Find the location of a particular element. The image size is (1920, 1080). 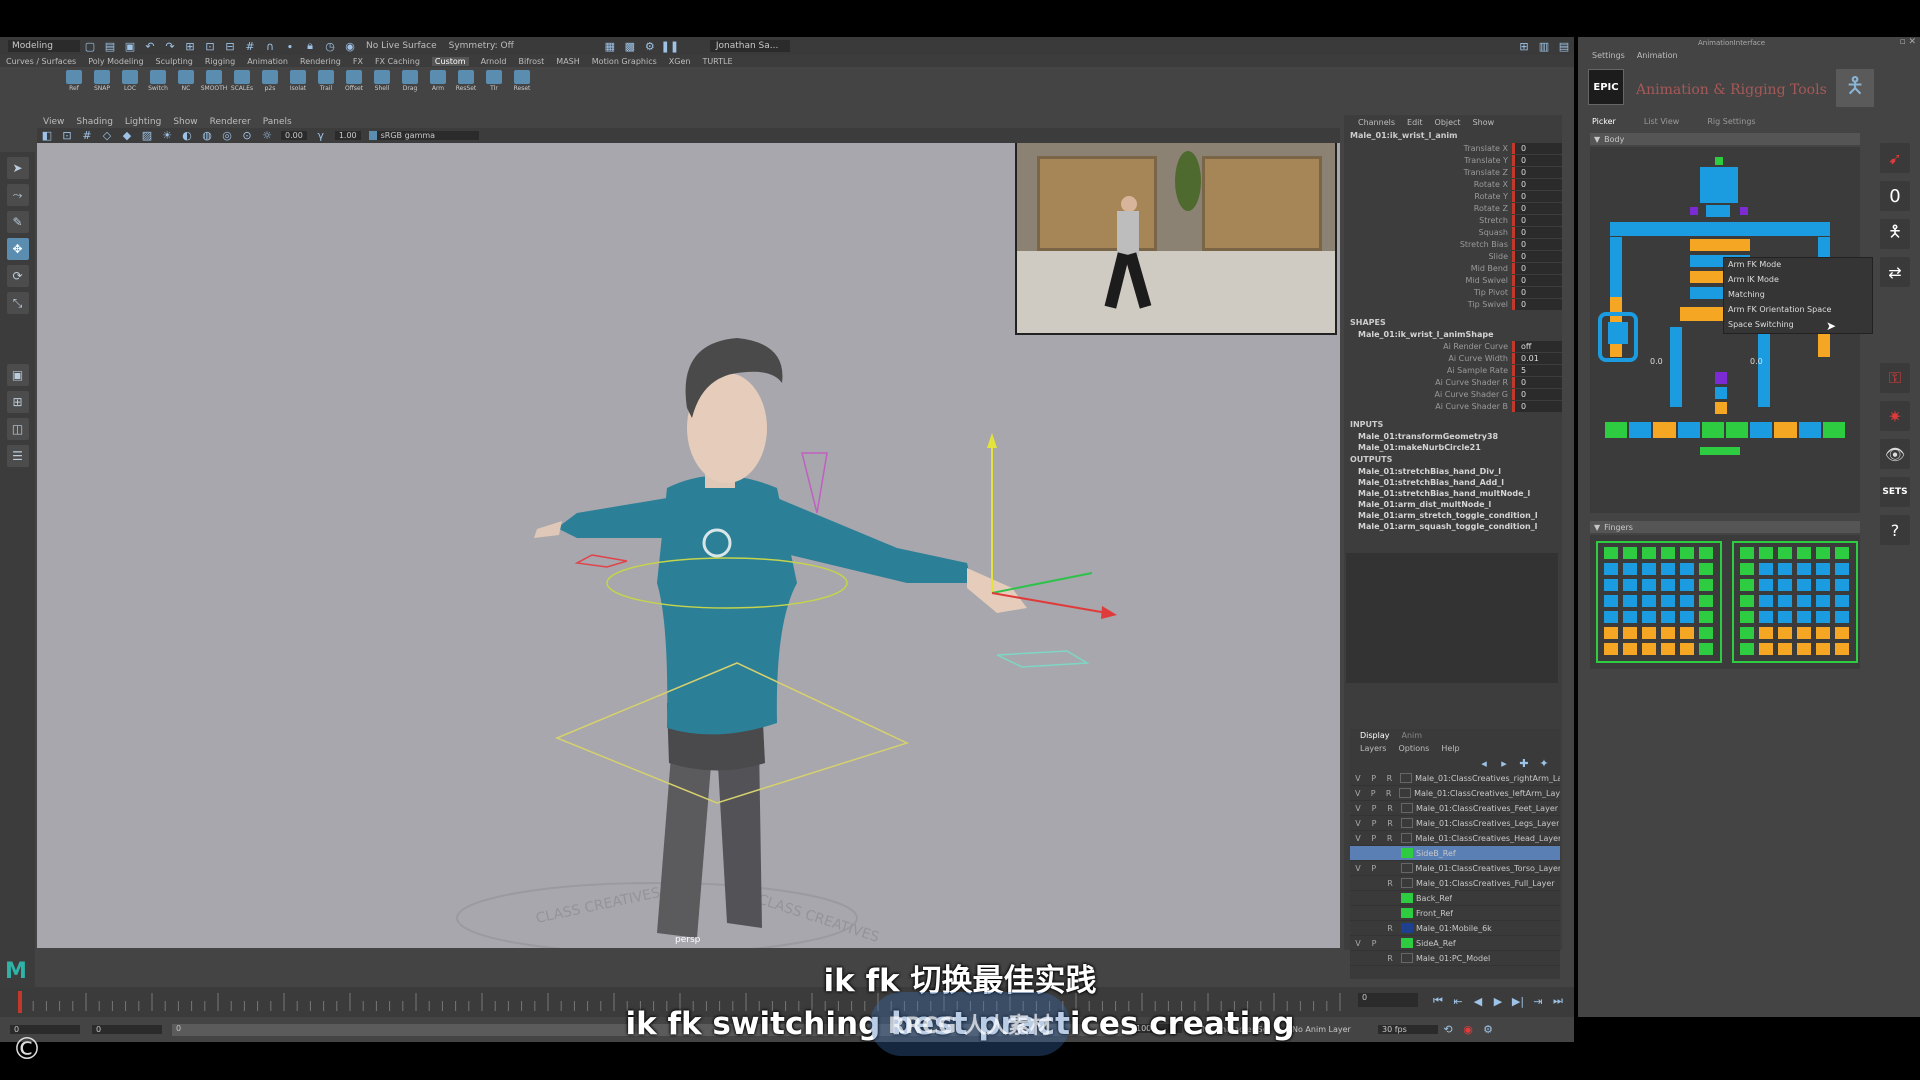

shelf-button-shell: Shell is located at coordinates (382, 80).